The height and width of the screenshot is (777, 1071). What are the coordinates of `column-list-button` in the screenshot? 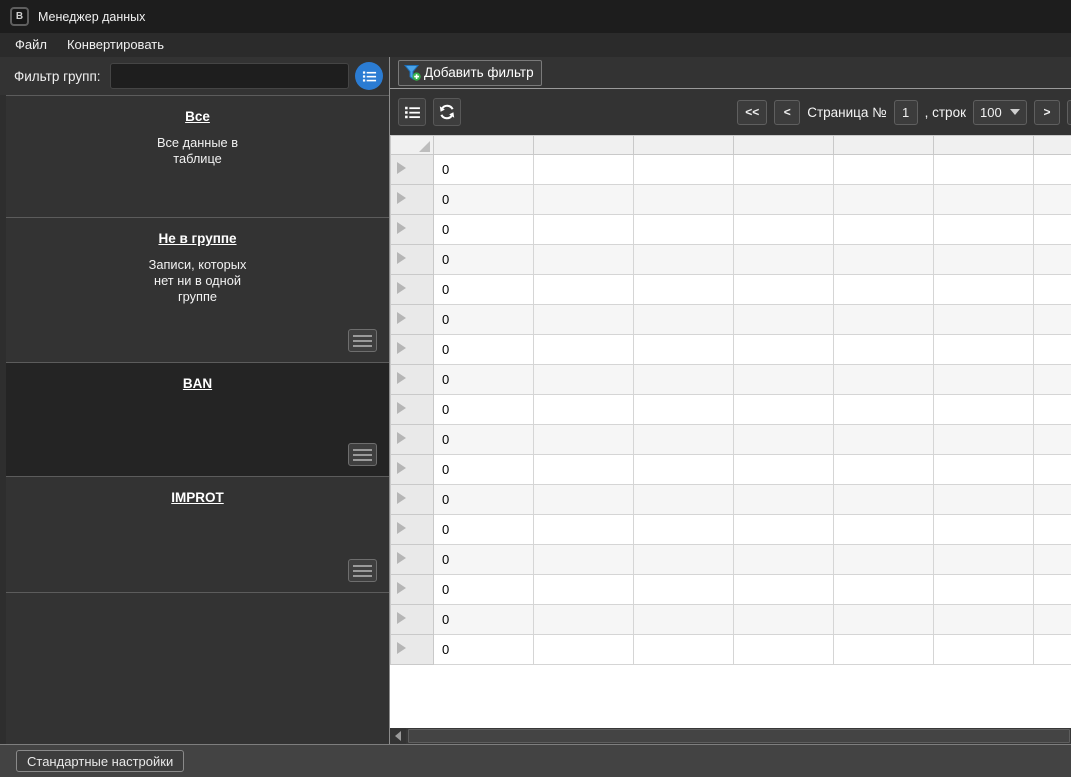 It's located at (412, 112).